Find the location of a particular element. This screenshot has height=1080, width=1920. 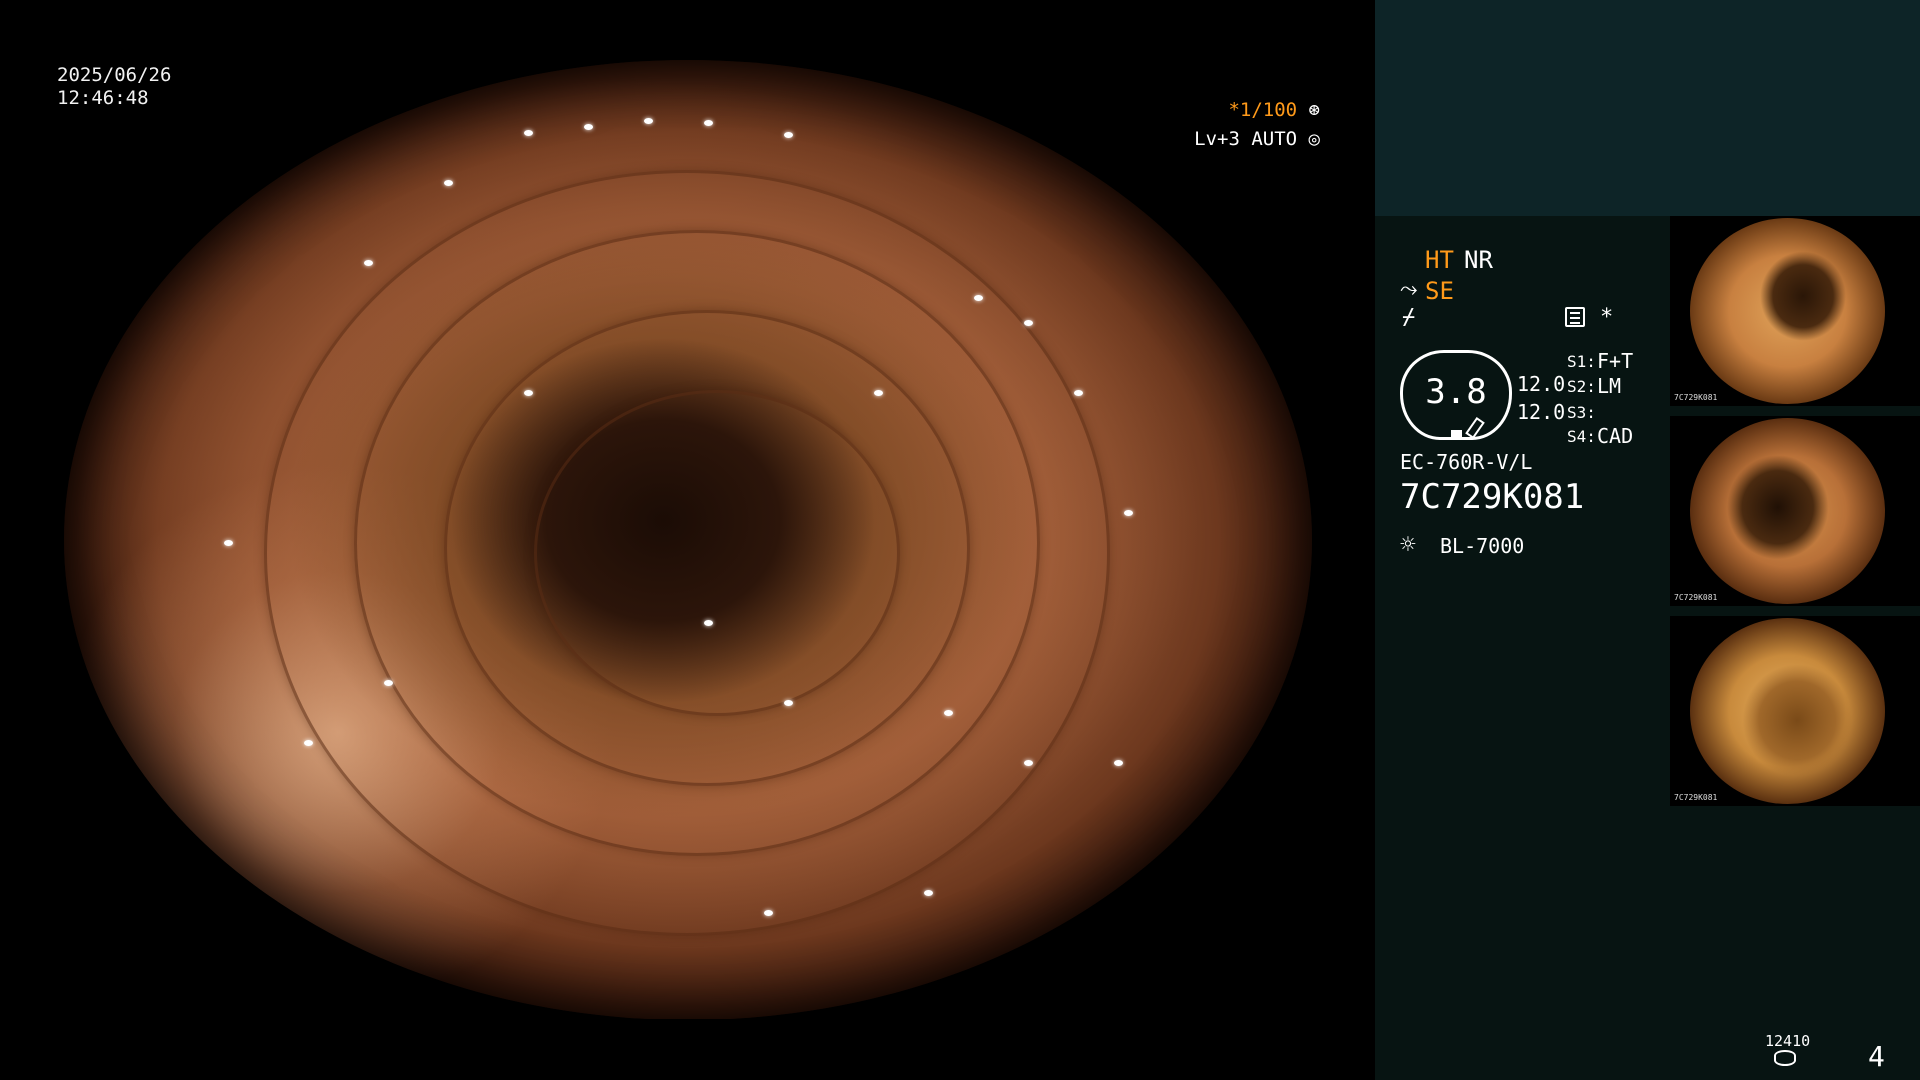

datetime: 2025/06/26 12:46:48 is located at coordinates (114, 87).